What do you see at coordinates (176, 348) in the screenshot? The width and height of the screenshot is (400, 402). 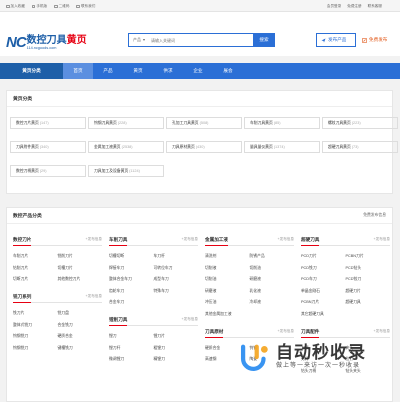 I see `subcategory-link: 粗镗刀` at bounding box center [176, 348].